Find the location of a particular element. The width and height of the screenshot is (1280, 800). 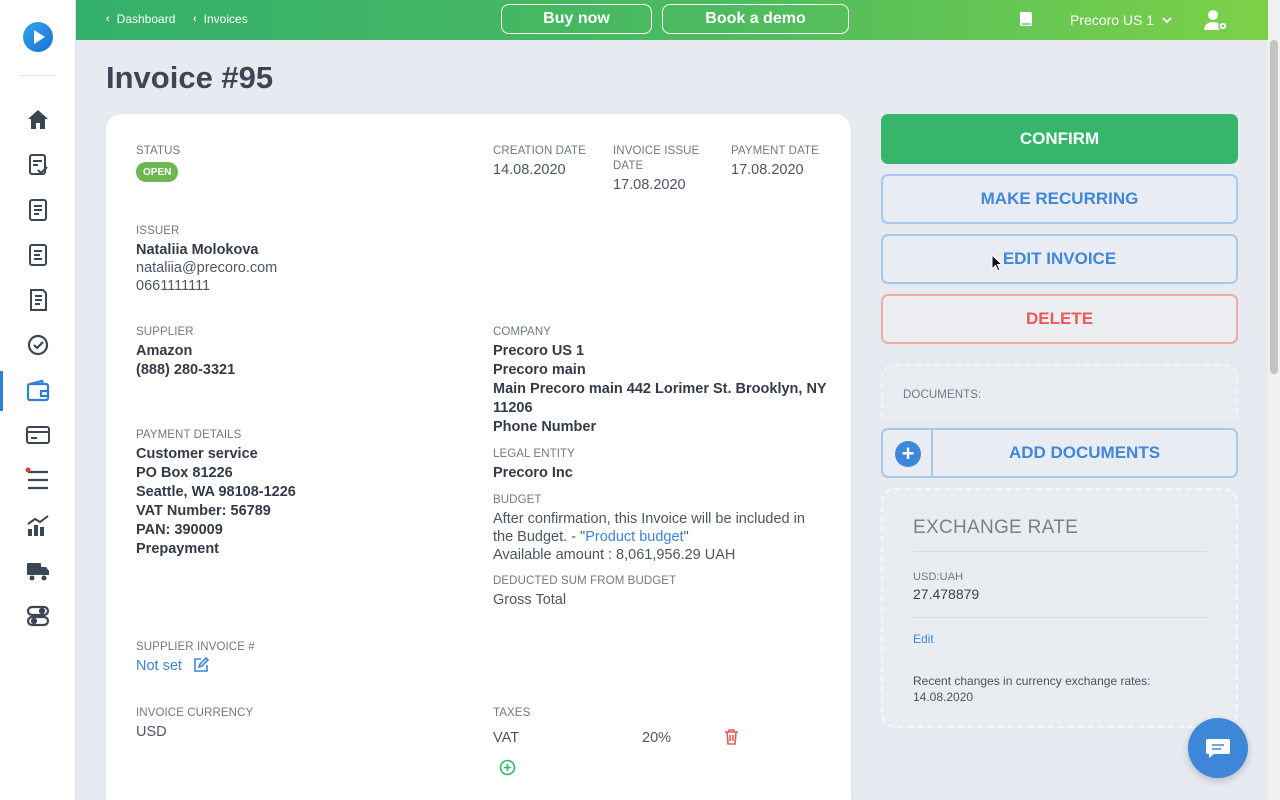

analytics-icon is located at coordinates (38, 526).